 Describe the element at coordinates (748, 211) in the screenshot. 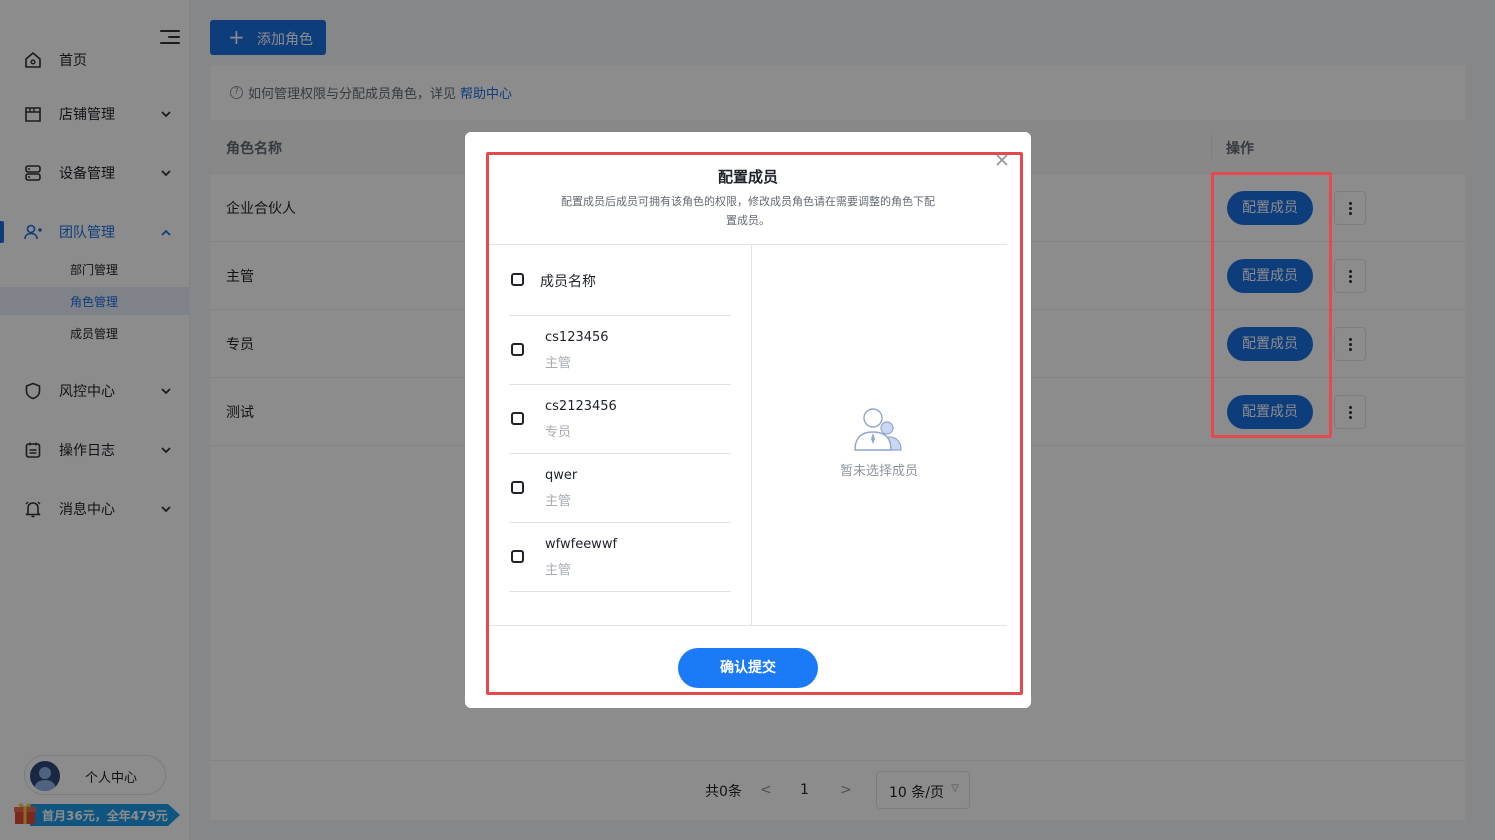

I see `dialog-description: 配置成员后成员可拥有该角色的权限，修改成员角色请在需要调整的角色下配置成员。` at that location.